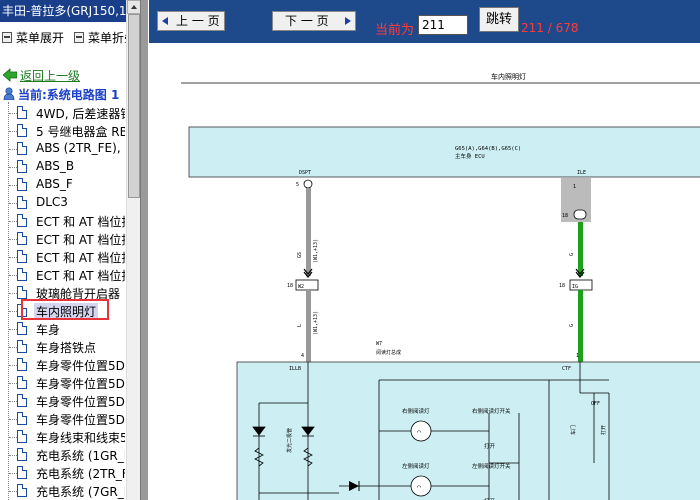  What do you see at coordinates (307, 21) in the screenshot?
I see `next-page-label: 下 一 页` at bounding box center [307, 21].